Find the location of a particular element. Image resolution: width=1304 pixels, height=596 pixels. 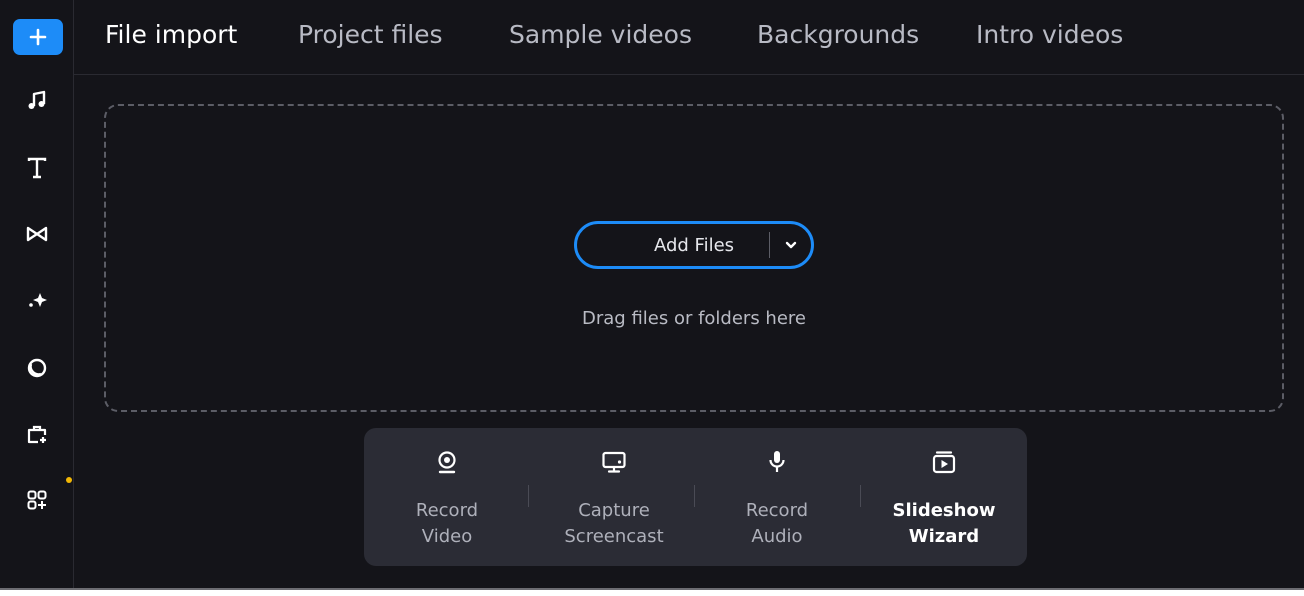

drop-hint: Drag files or folders here is located at coordinates (694, 318).